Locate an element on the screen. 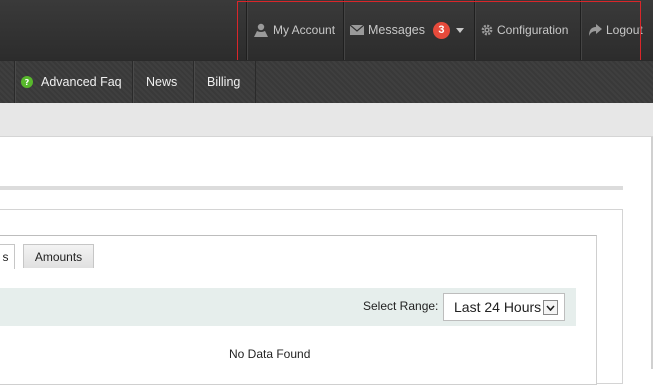  nav-billing: Billing is located at coordinates (224, 82).